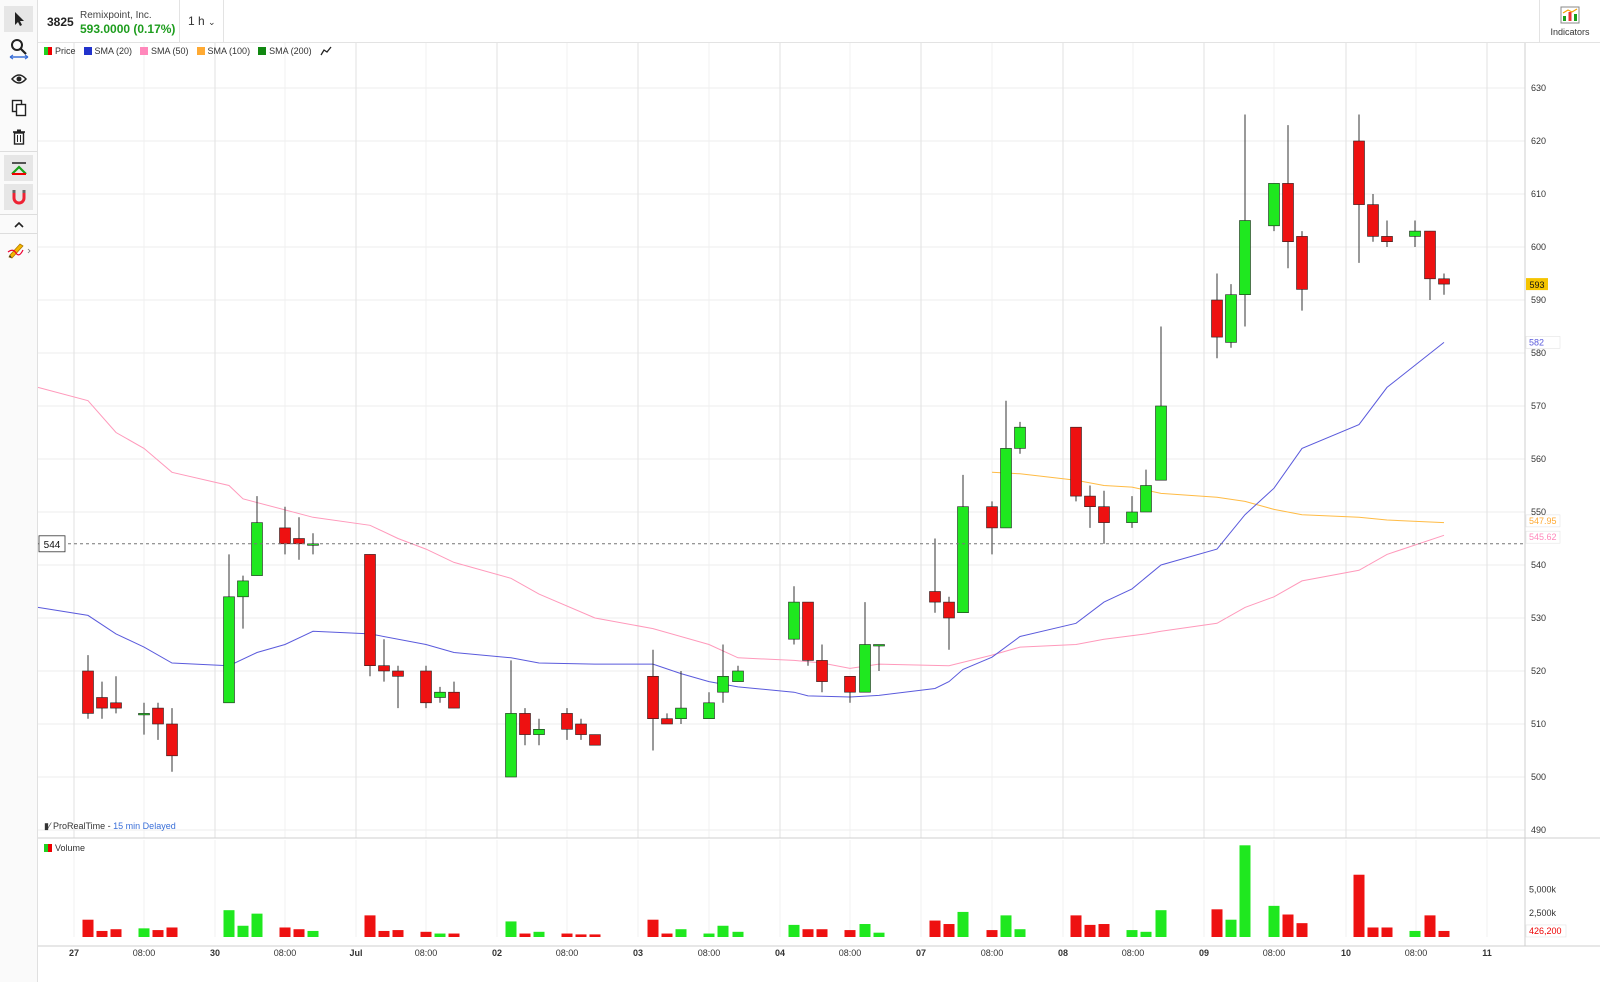 The width and height of the screenshot is (1600, 982). What do you see at coordinates (113, 51) in the screenshot?
I see `legend-sma20-label: SMA (20)` at bounding box center [113, 51].